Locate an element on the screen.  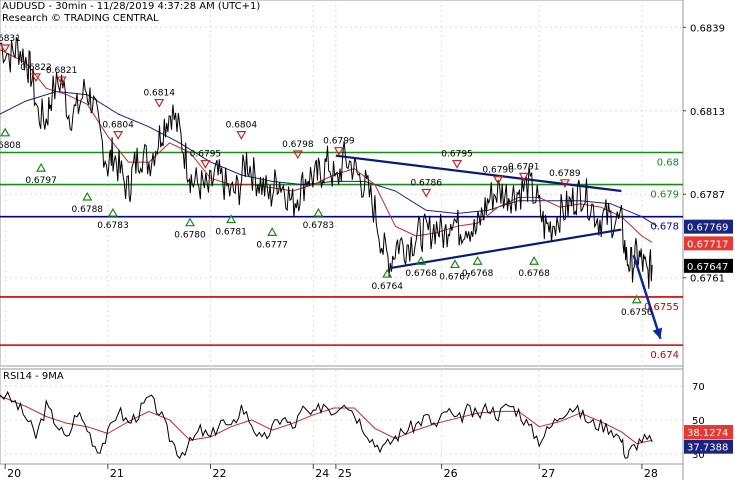
level-label: 0.679 is located at coordinates (664, 195).